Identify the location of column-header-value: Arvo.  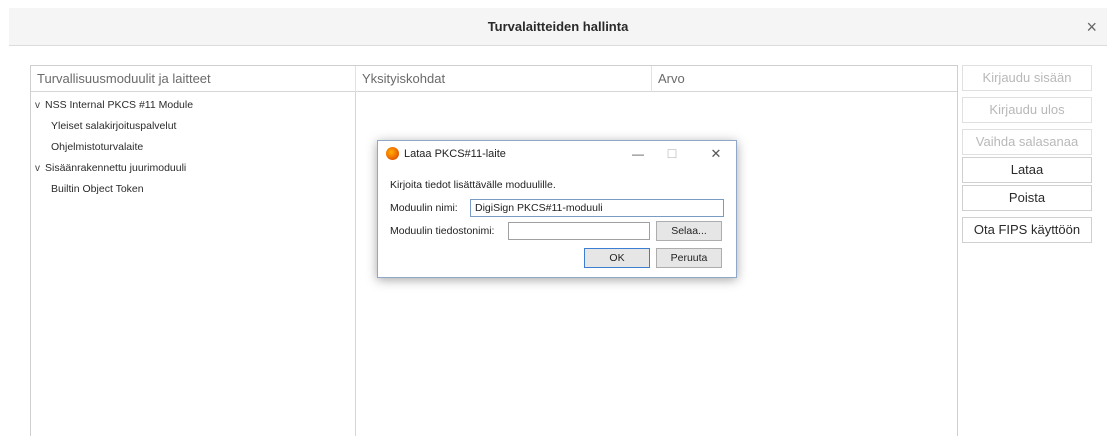
(804, 79).